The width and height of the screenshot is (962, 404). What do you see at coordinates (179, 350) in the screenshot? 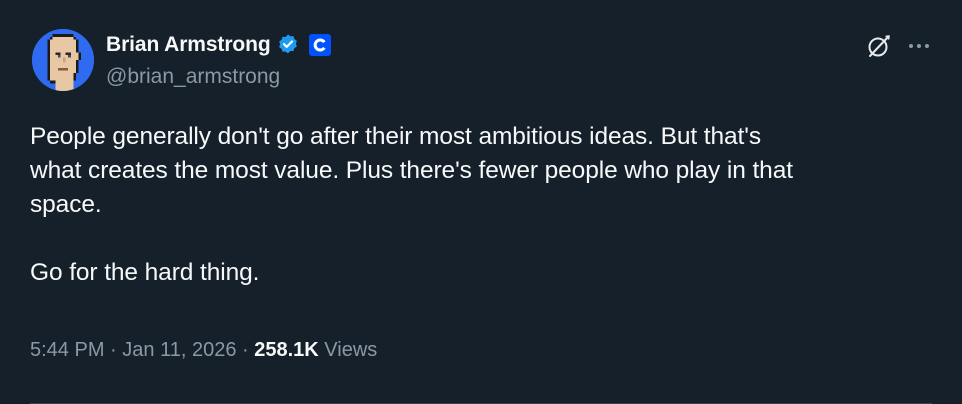
I see `tweet-date: Jan 11, 2026` at bounding box center [179, 350].